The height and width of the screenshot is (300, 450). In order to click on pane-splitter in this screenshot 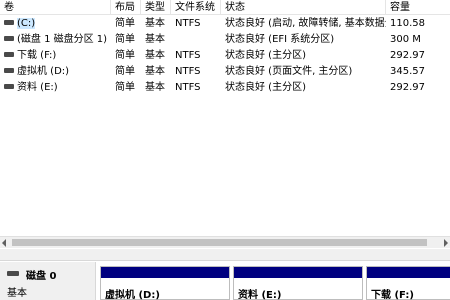, I will do `click(225, 255)`.